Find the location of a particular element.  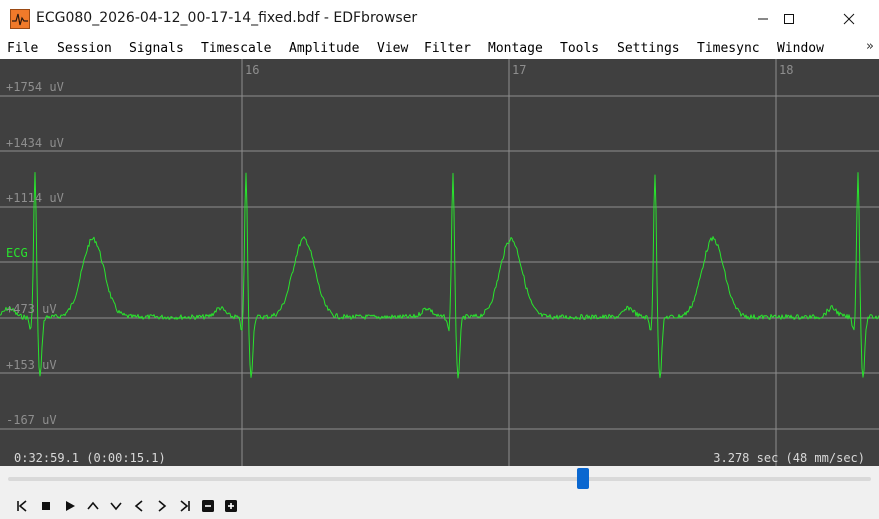

amplitude-label: +1114 uV is located at coordinates (35, 198).